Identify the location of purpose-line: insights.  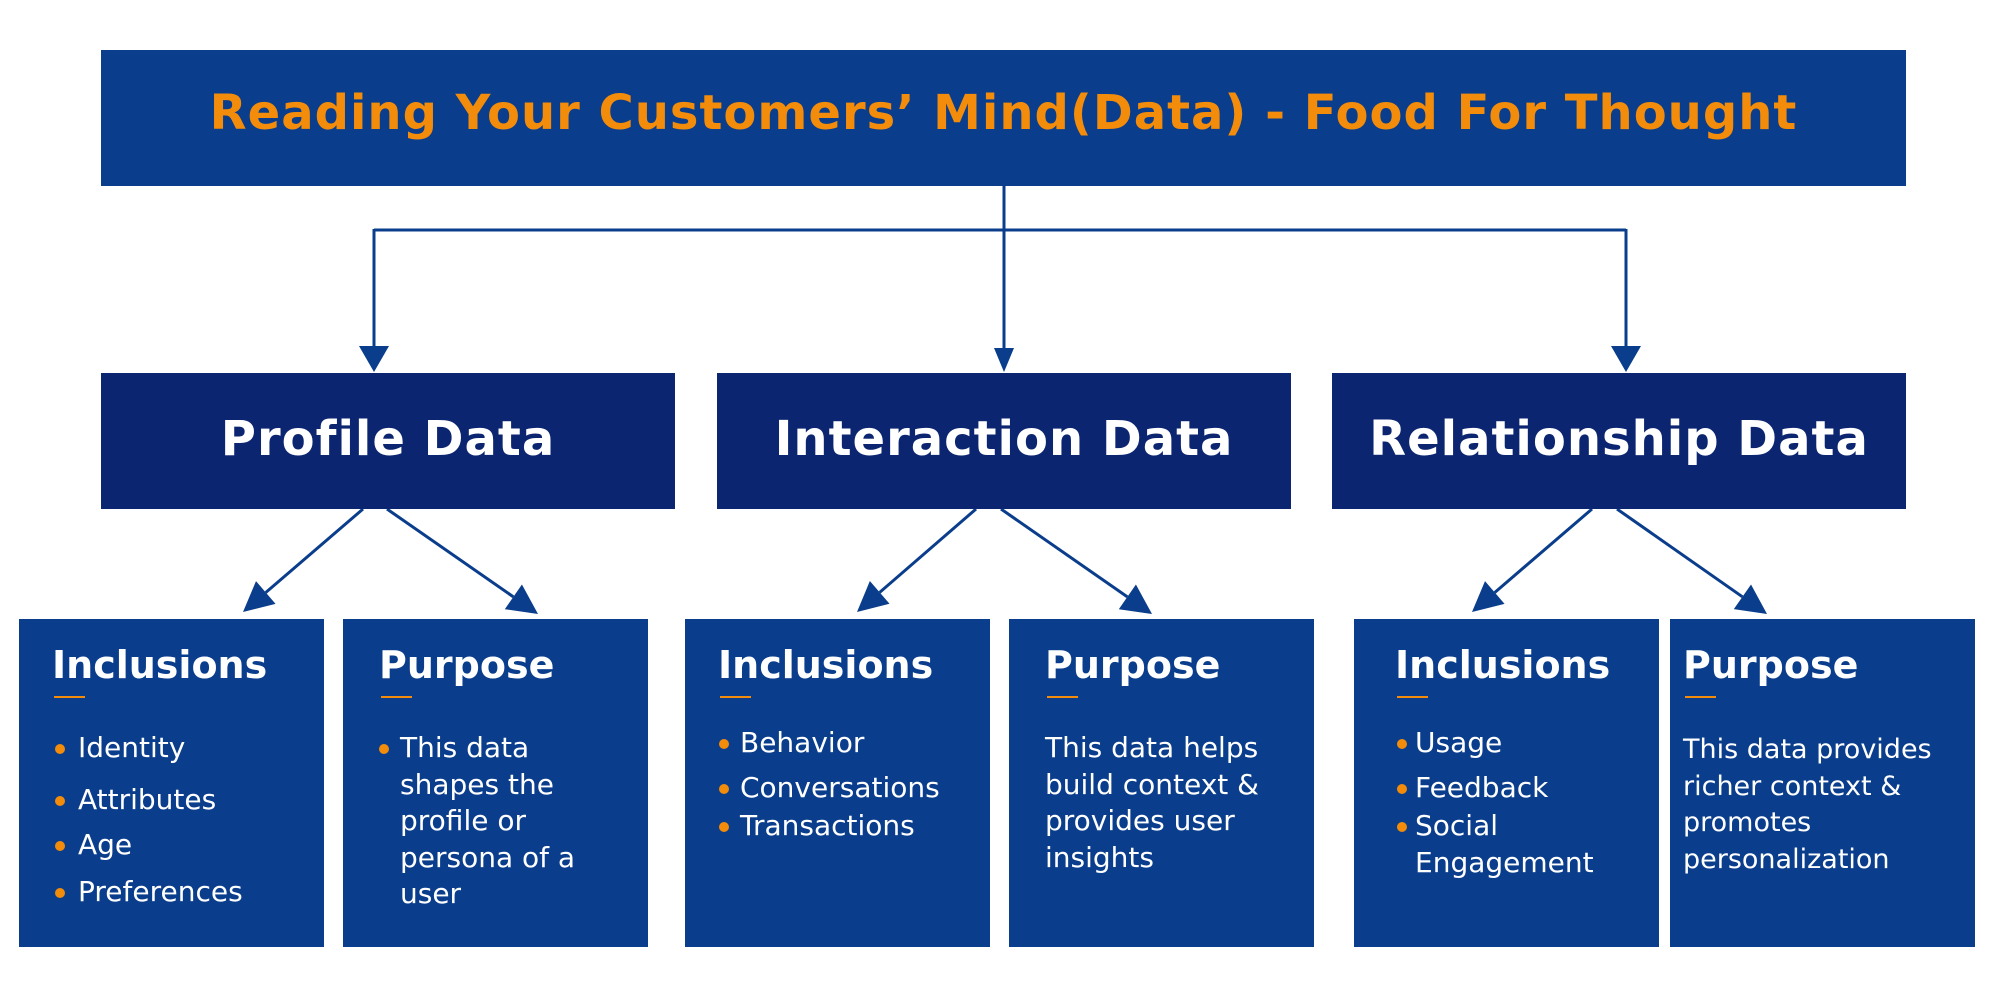
(1099, 857).